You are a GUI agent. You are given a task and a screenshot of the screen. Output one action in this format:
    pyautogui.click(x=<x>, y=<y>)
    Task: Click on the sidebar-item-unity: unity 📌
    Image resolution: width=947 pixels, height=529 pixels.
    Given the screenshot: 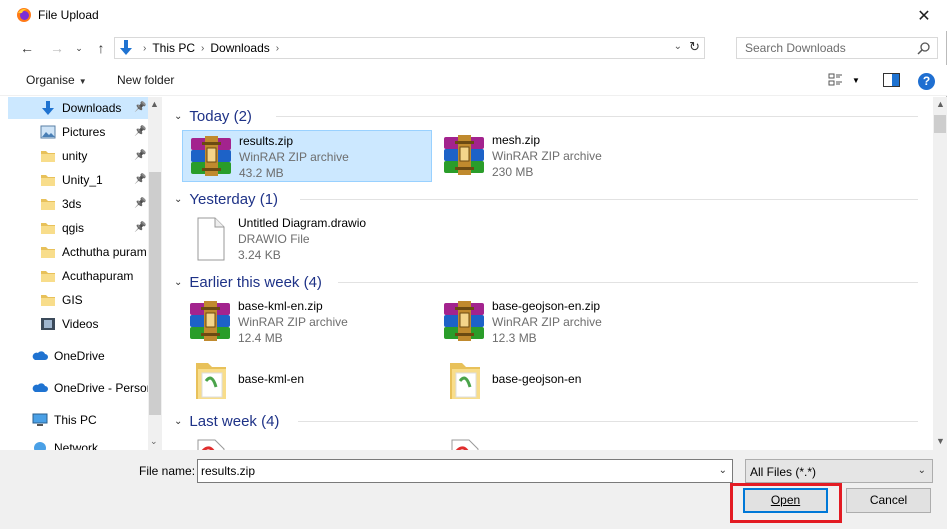 What is the action you would take?
    pyautogui.click(x=78, y=156)
    